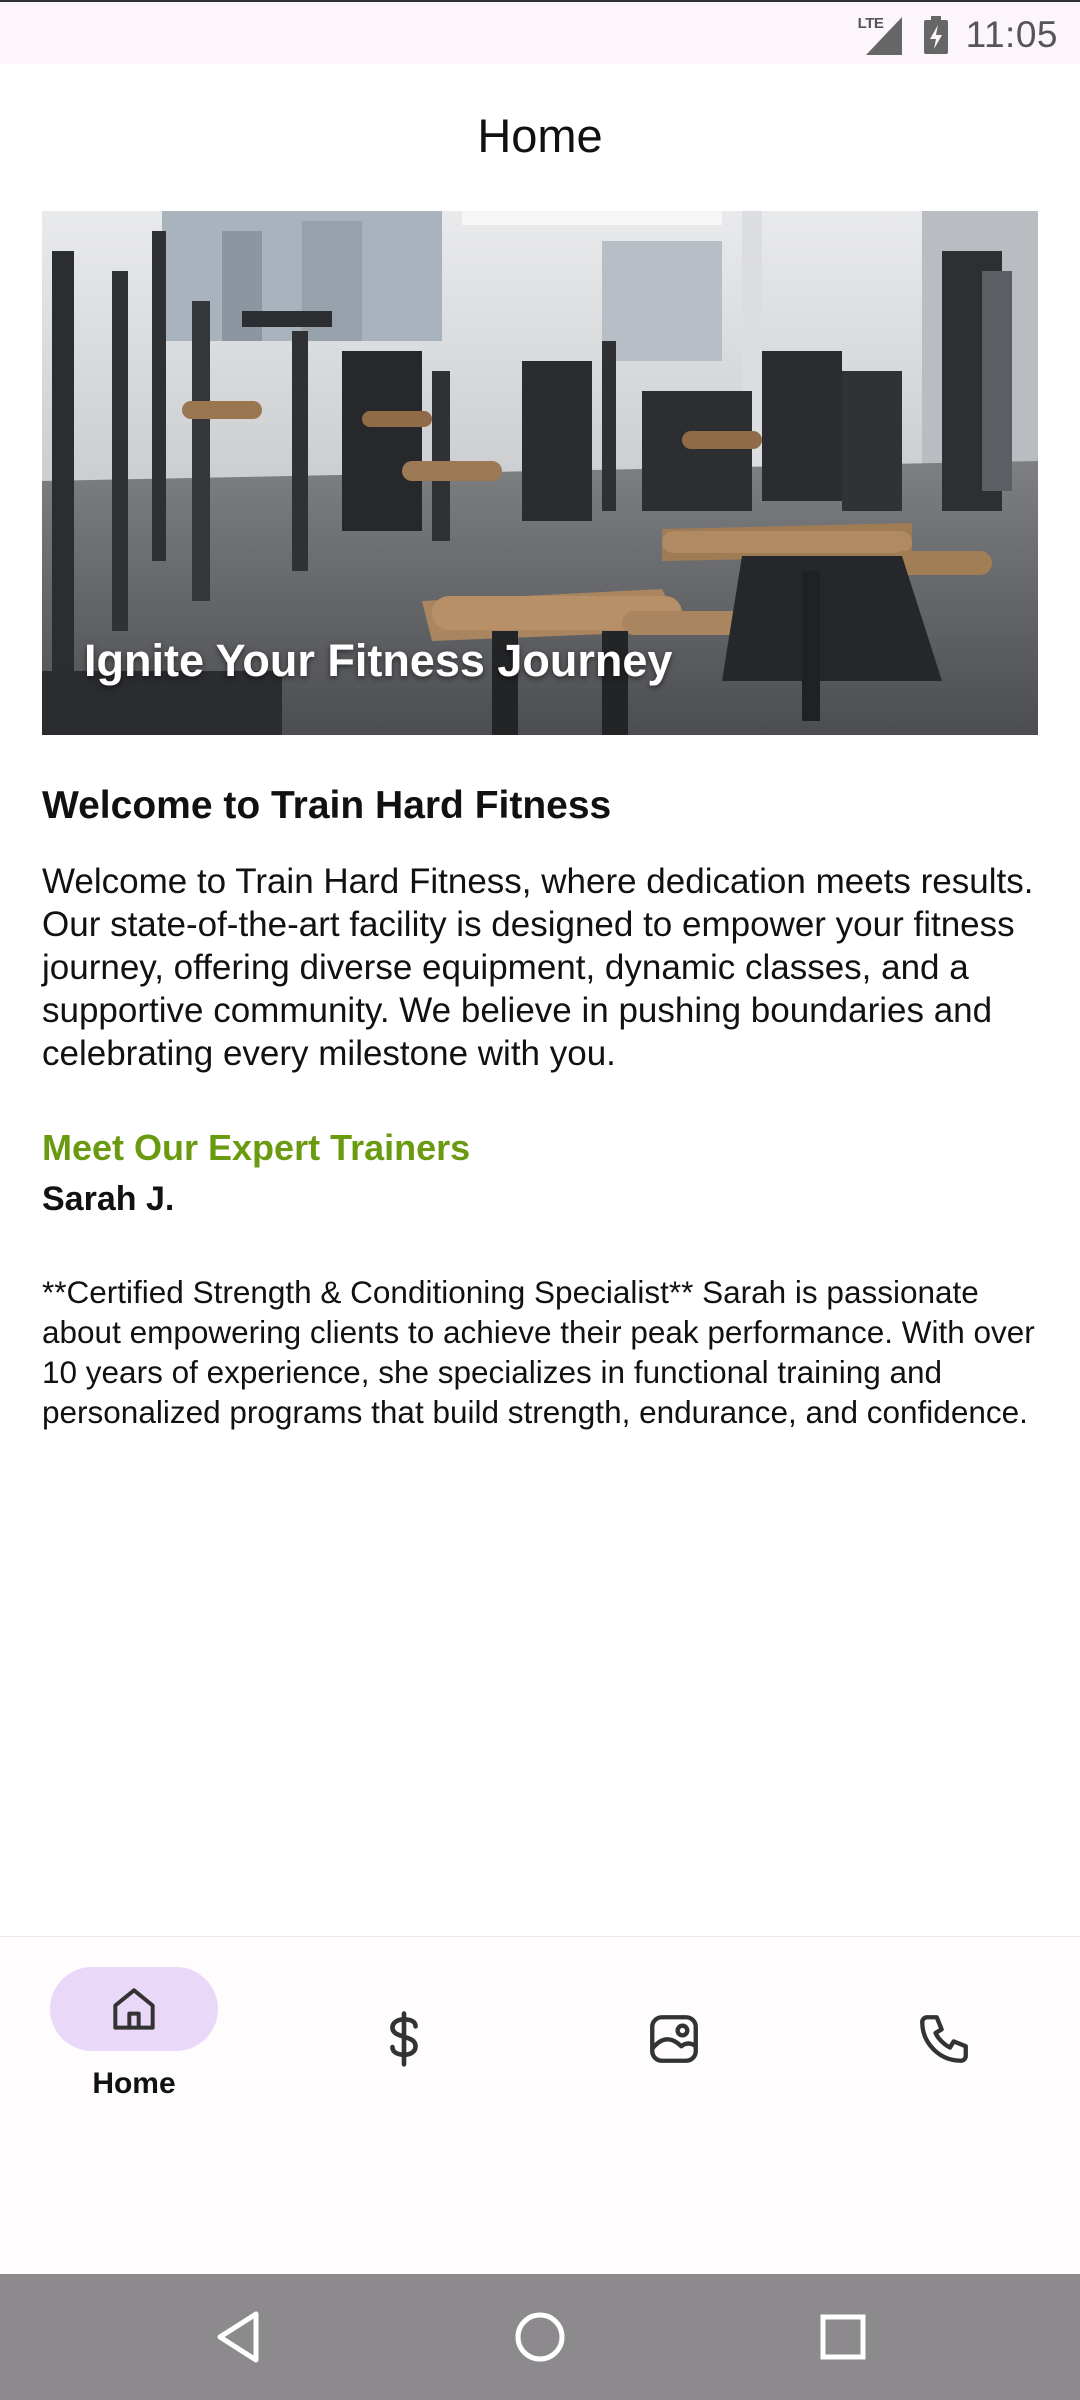  I want to click on nav-item-contact, so click(944, 2042).